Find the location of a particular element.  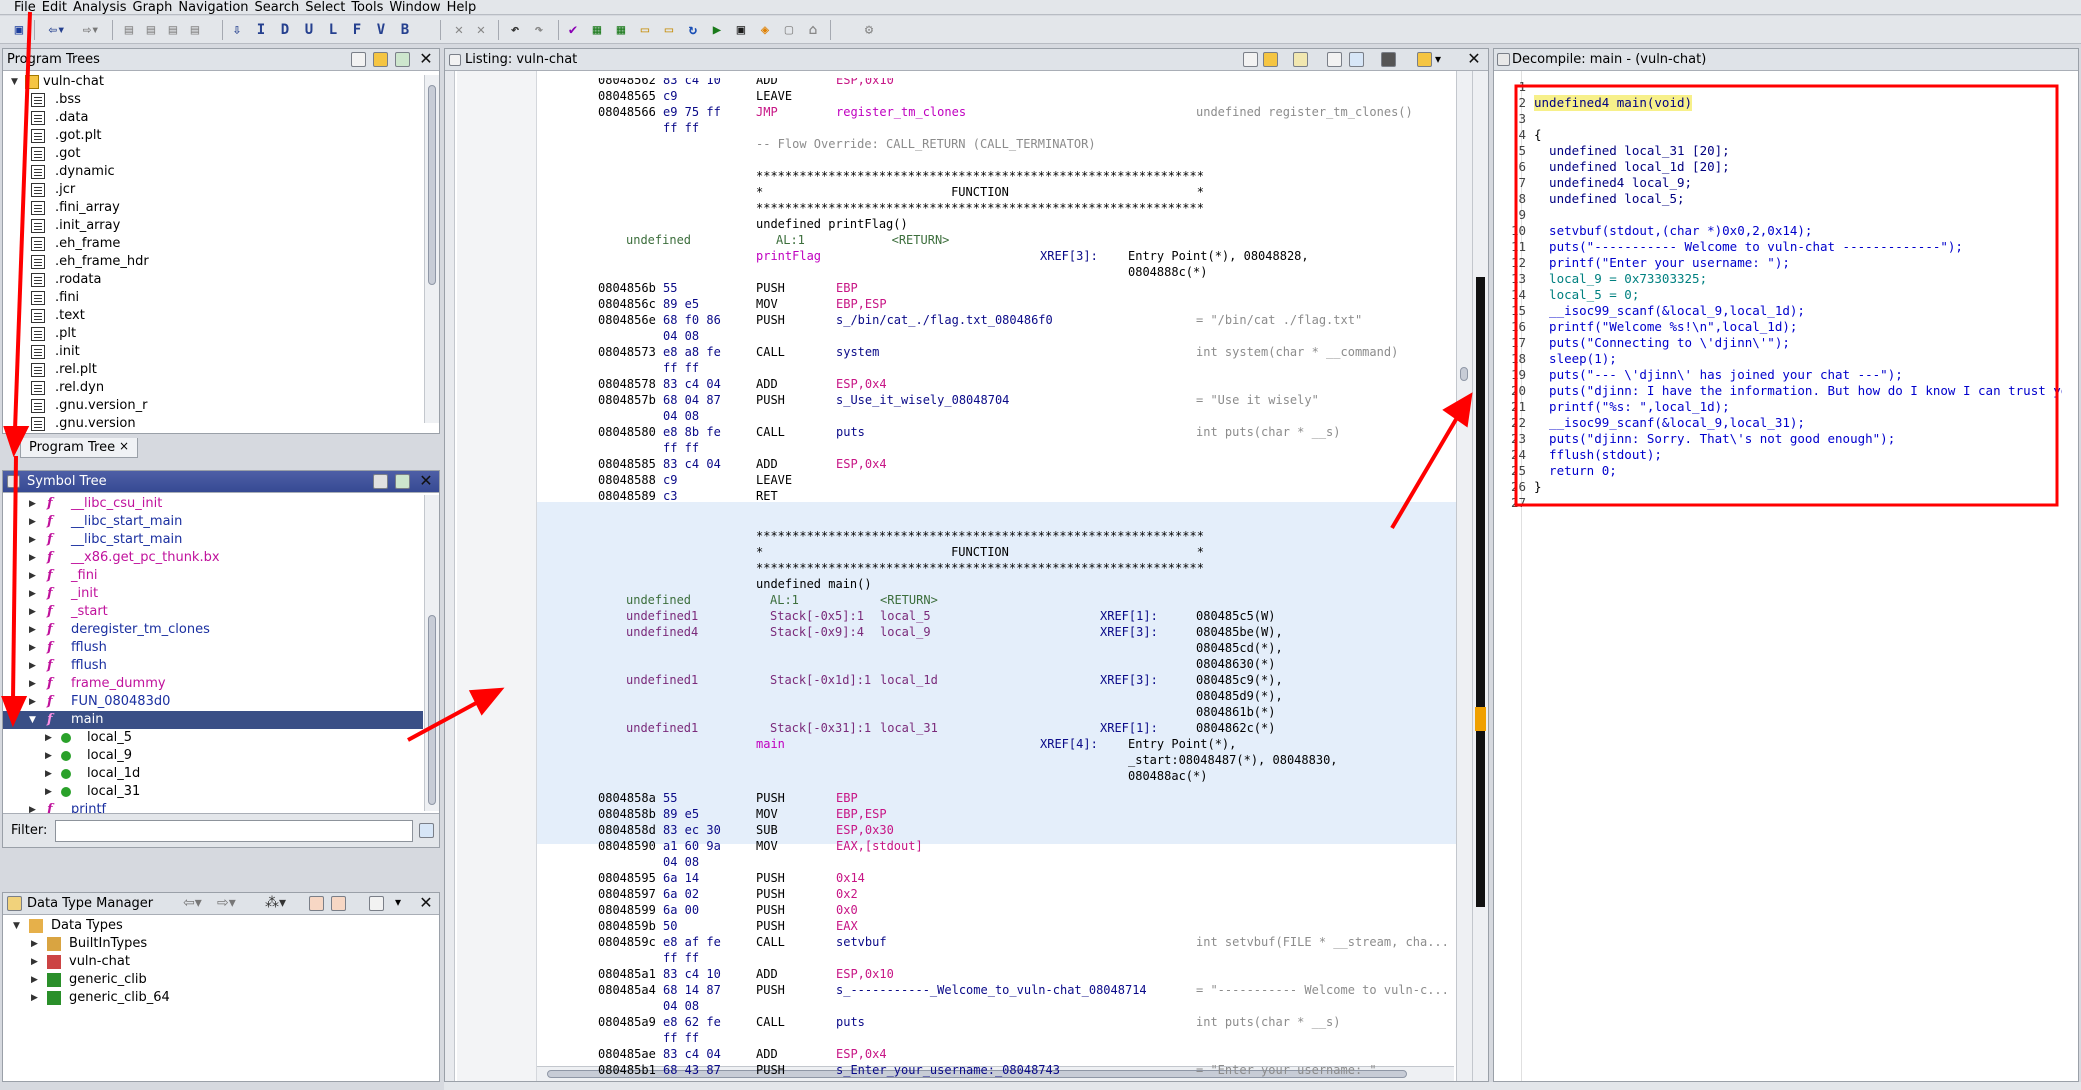

annotation-box is located at coordinates (1786, 295).